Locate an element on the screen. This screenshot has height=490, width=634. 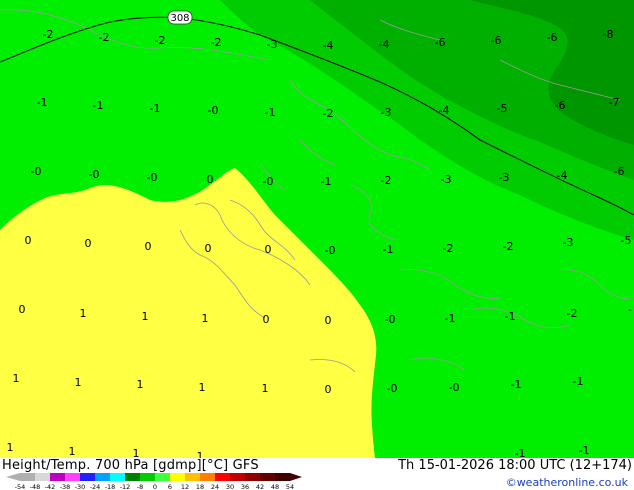
valid-time: Th 15-01-2026 18:00 UTC (12+174) is located at coordinates (515, 465).